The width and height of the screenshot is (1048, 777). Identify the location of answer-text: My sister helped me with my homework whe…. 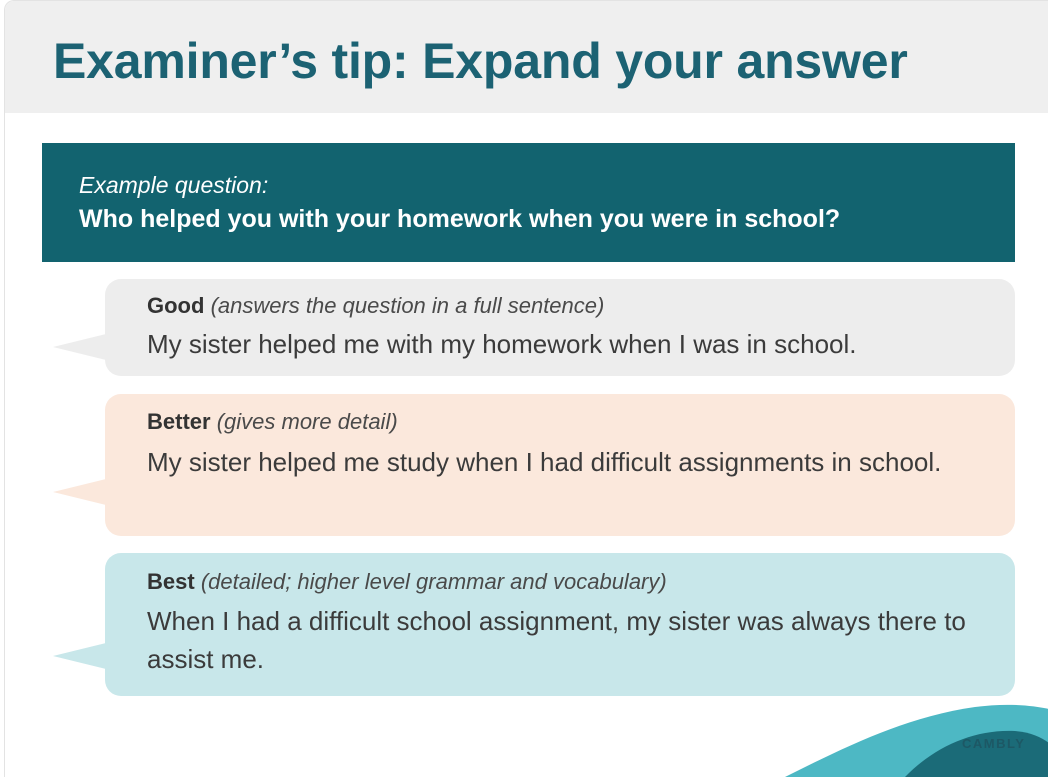
(502, 344).